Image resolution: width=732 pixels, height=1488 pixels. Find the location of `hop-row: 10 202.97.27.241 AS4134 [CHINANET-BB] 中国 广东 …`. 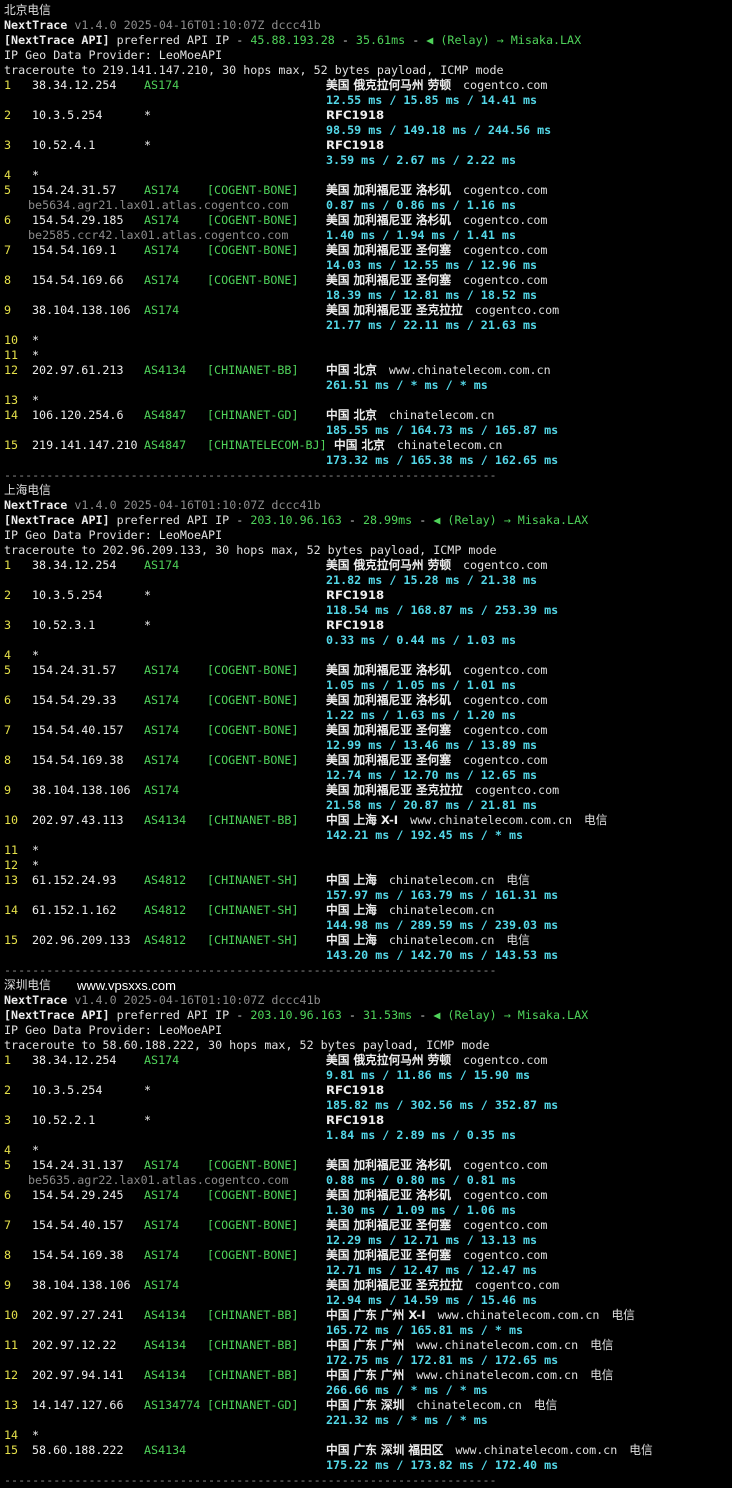

hop-row: 10 202.97.27.241 AS4134 [CHINANET-BB] 中国 广东 … is located at coordinates (368, 1315).